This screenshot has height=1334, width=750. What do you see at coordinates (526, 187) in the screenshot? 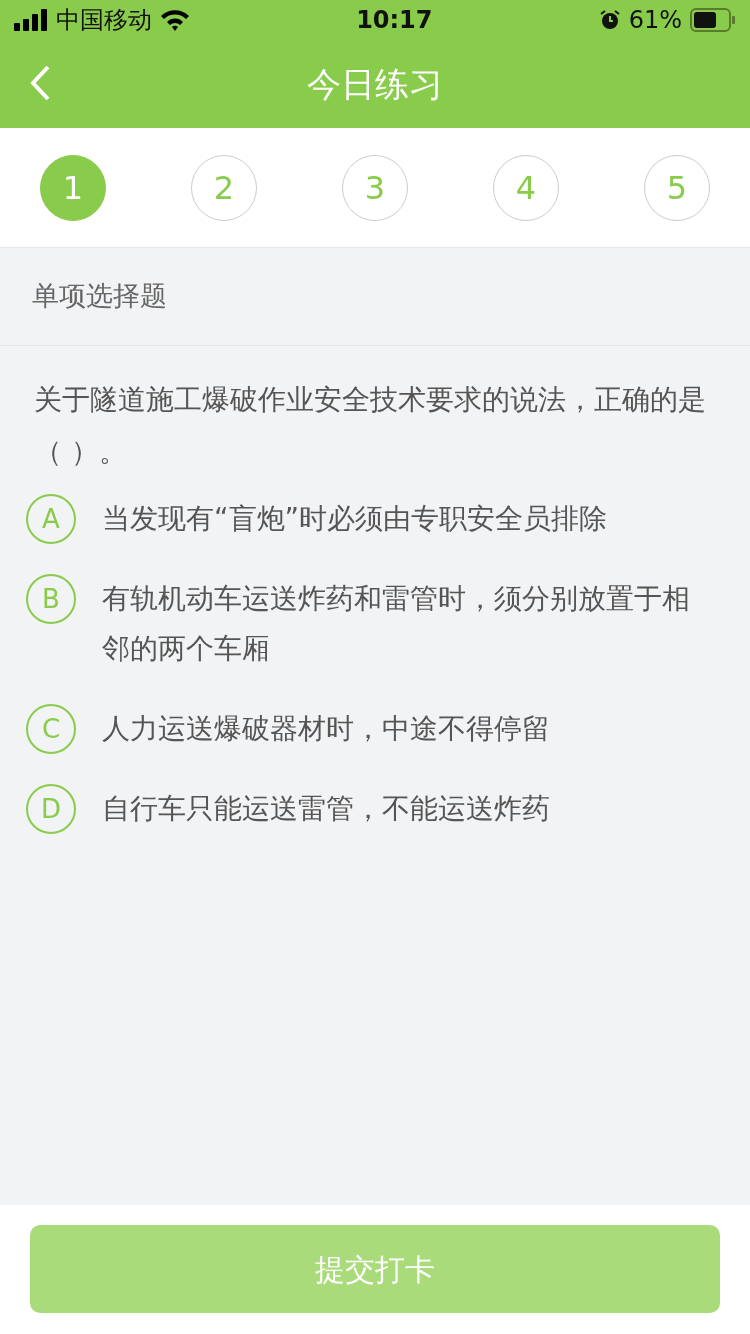
I see `question-number-tab: 4` at bounding box center [526, 187].